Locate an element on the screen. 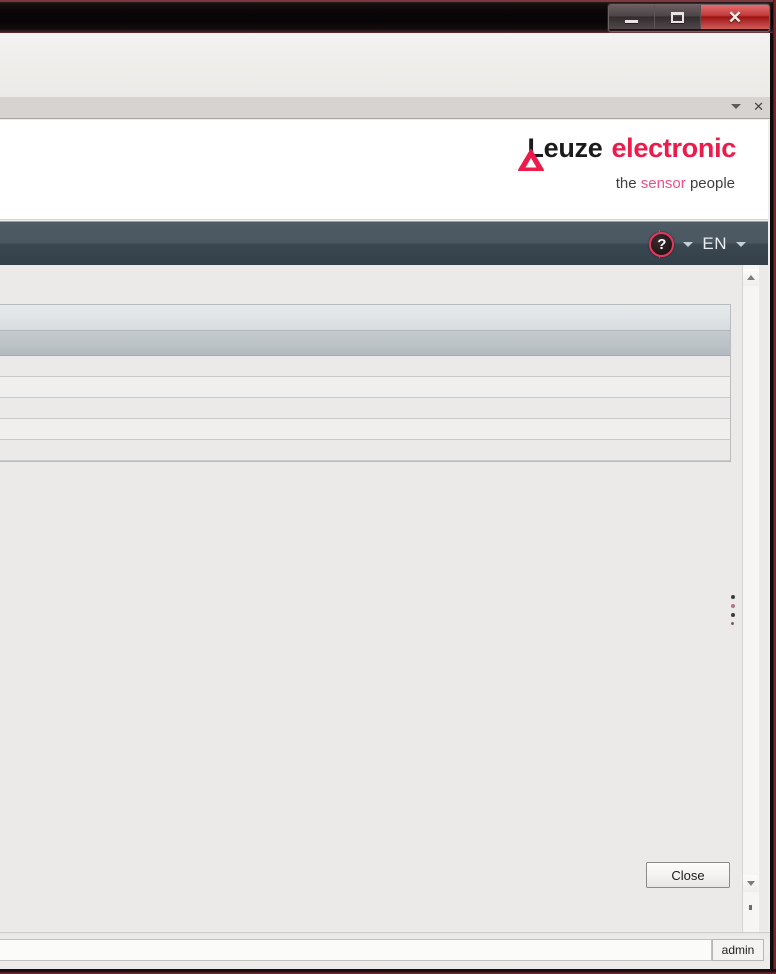  table-row-selected is located at coordinates (365, 343).